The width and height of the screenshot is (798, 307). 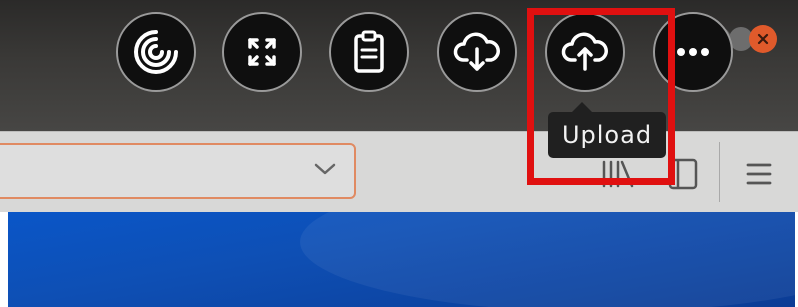 I want to click on clipboard-button, so click(x=369, y=52).